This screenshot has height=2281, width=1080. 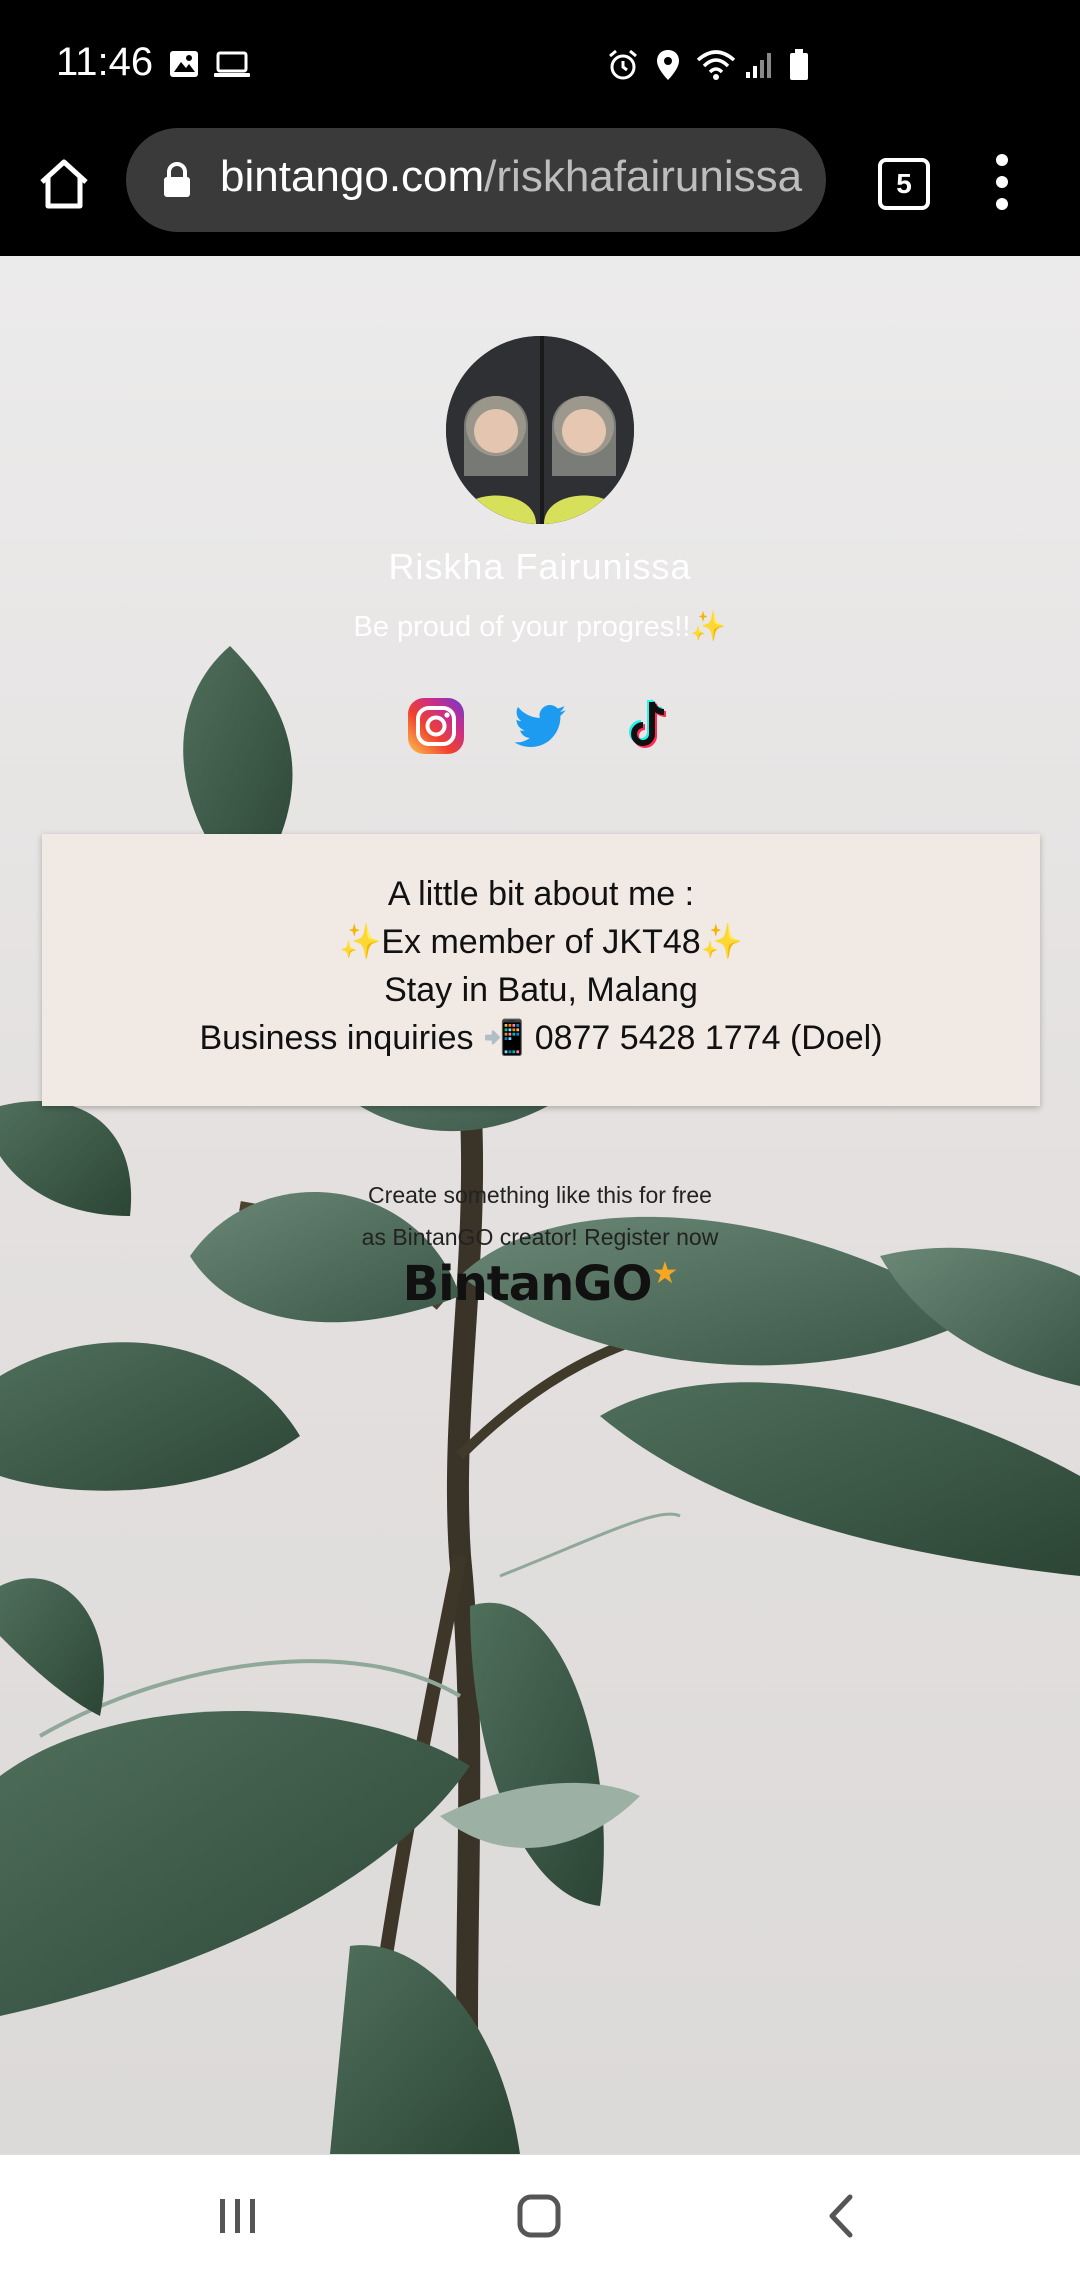 I want to click on profile-bio: Be proud of your progres!!✨, so click(x=540, y=627).